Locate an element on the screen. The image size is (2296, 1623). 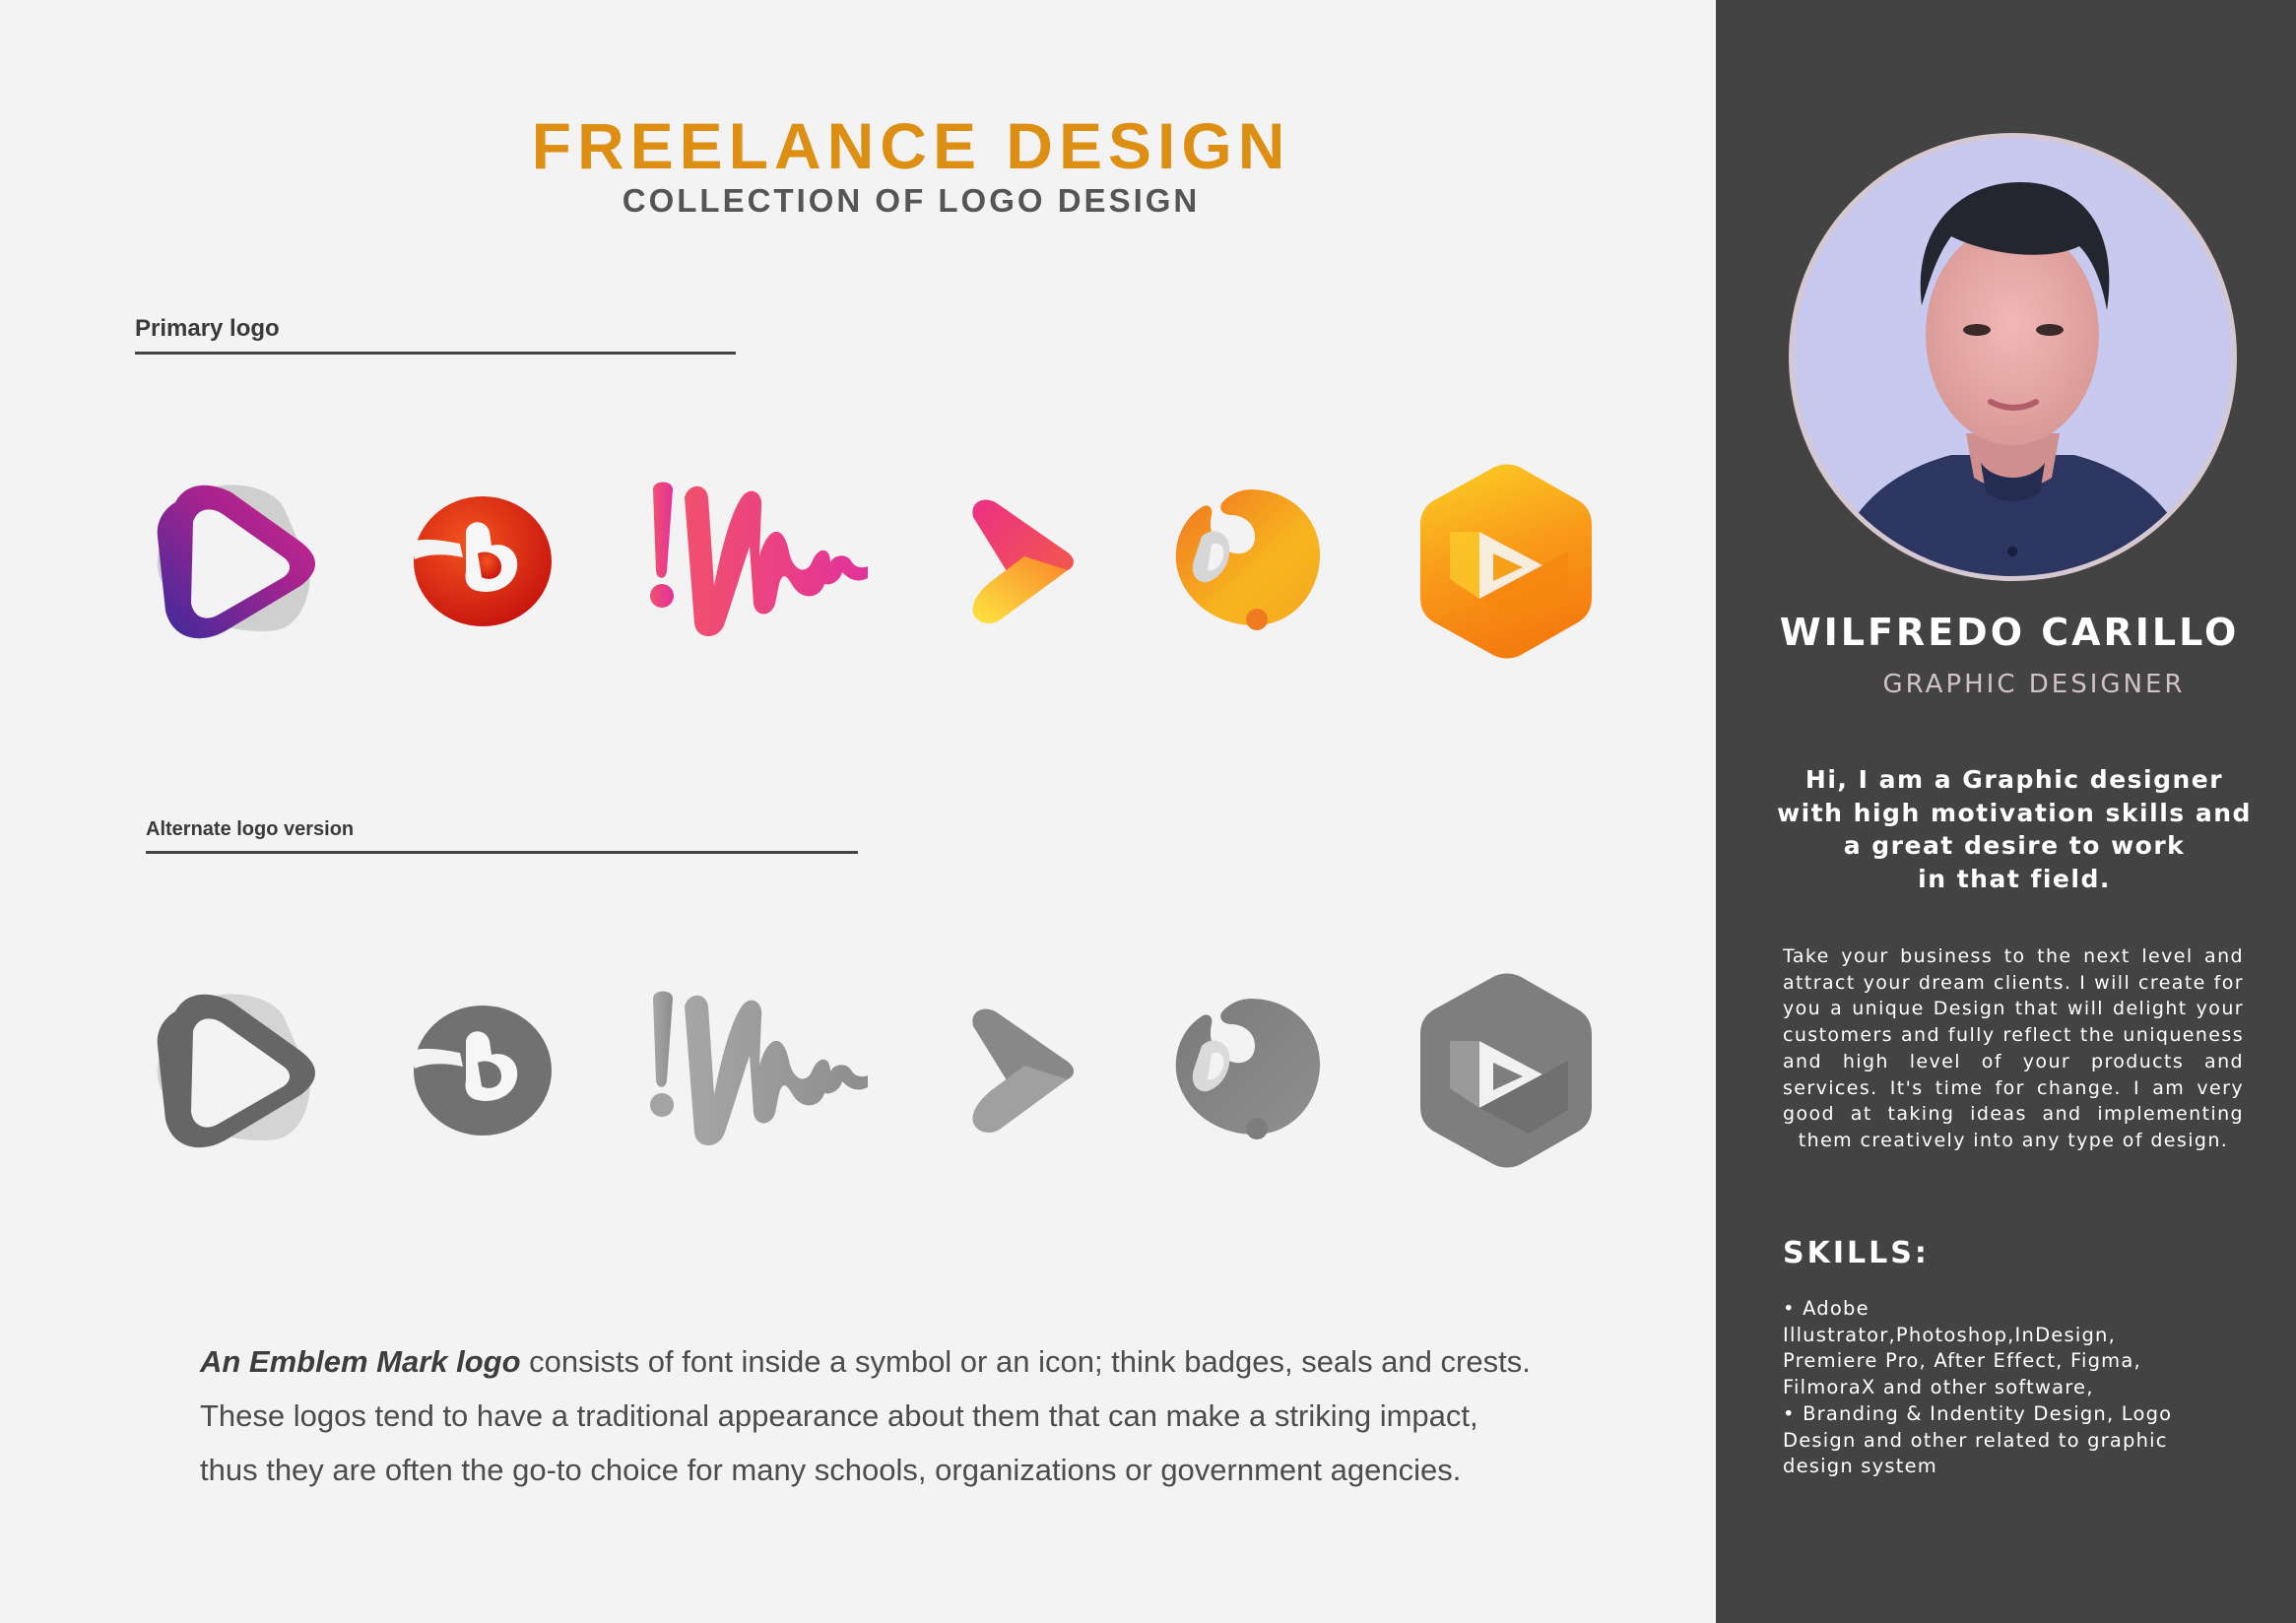
portrait-photo is located at coordinates (2013, 357).